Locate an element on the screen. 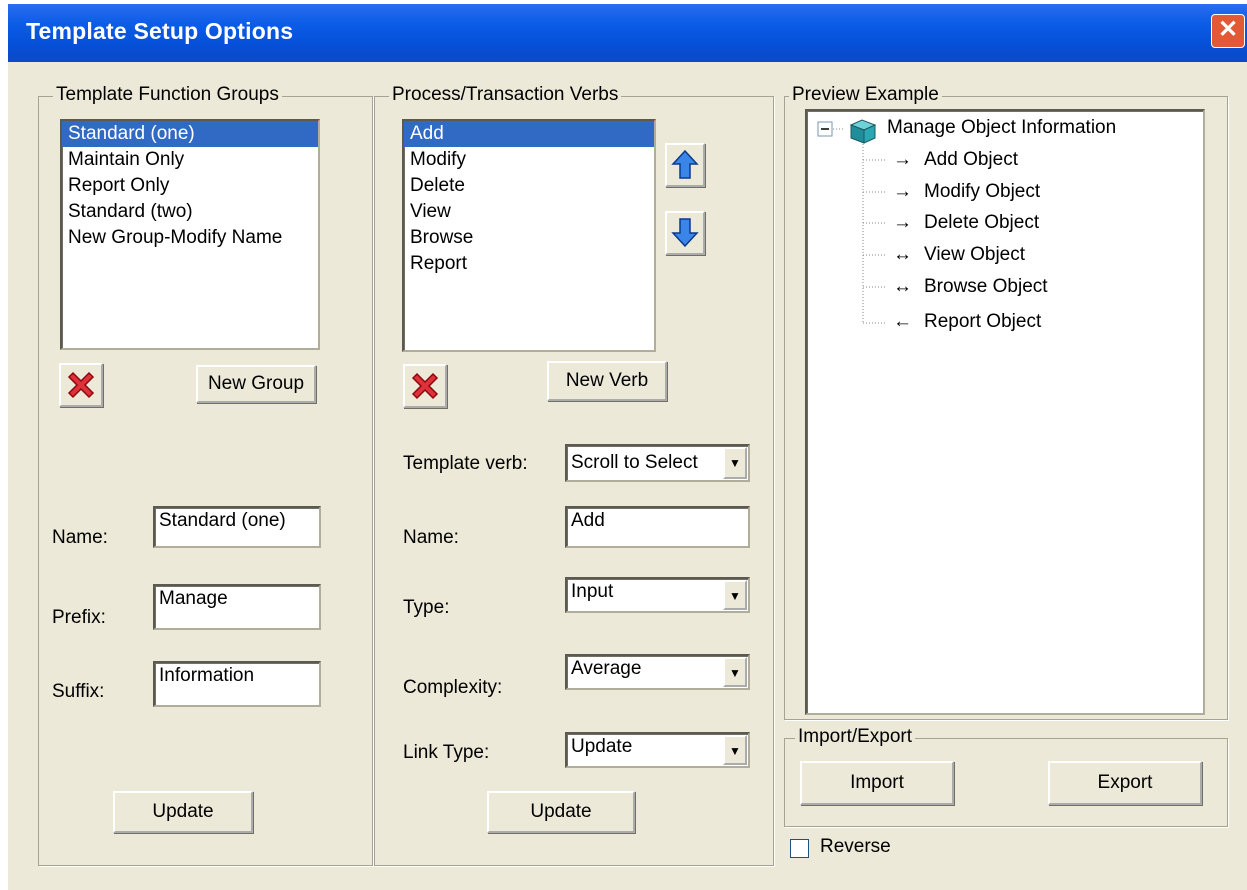 This screenshot has width=1247, height=890. tree-node: ↔ View Object is located at coordinates (959, 255).